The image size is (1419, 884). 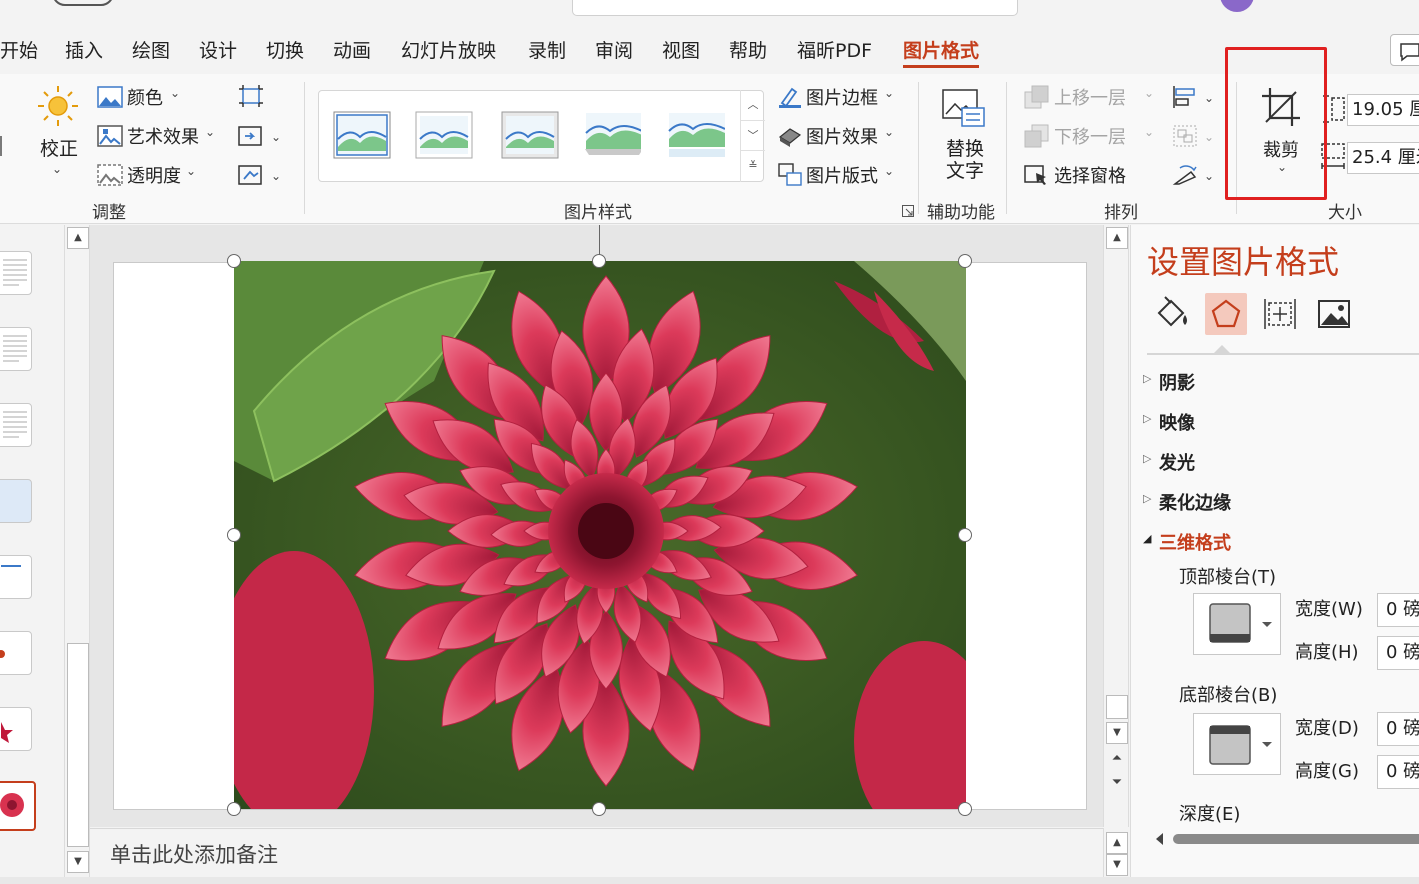 I want to click on editor-scrollbar: ▲ ▼ ⏶ ⏷, so click(x=1116, y=526).